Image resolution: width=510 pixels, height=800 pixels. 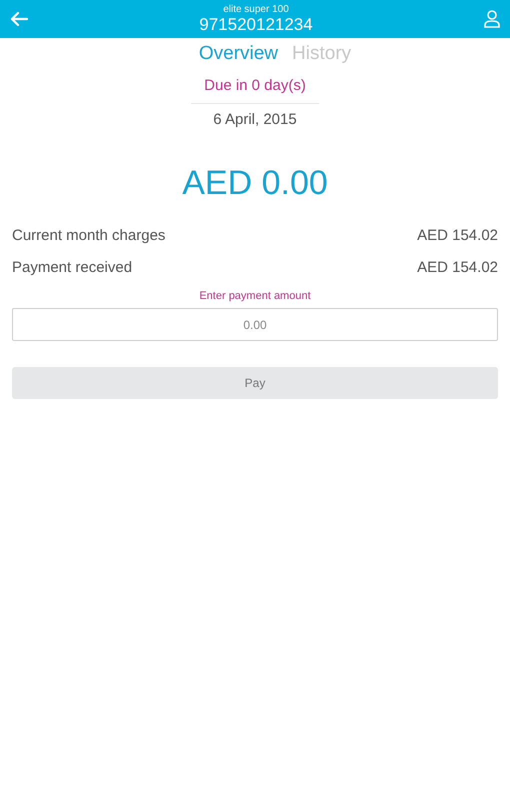 What do you see at coordinates (256, 10) in the screenshot?
I see `plan-name: elite super 100` at bounding box center [256, 10].